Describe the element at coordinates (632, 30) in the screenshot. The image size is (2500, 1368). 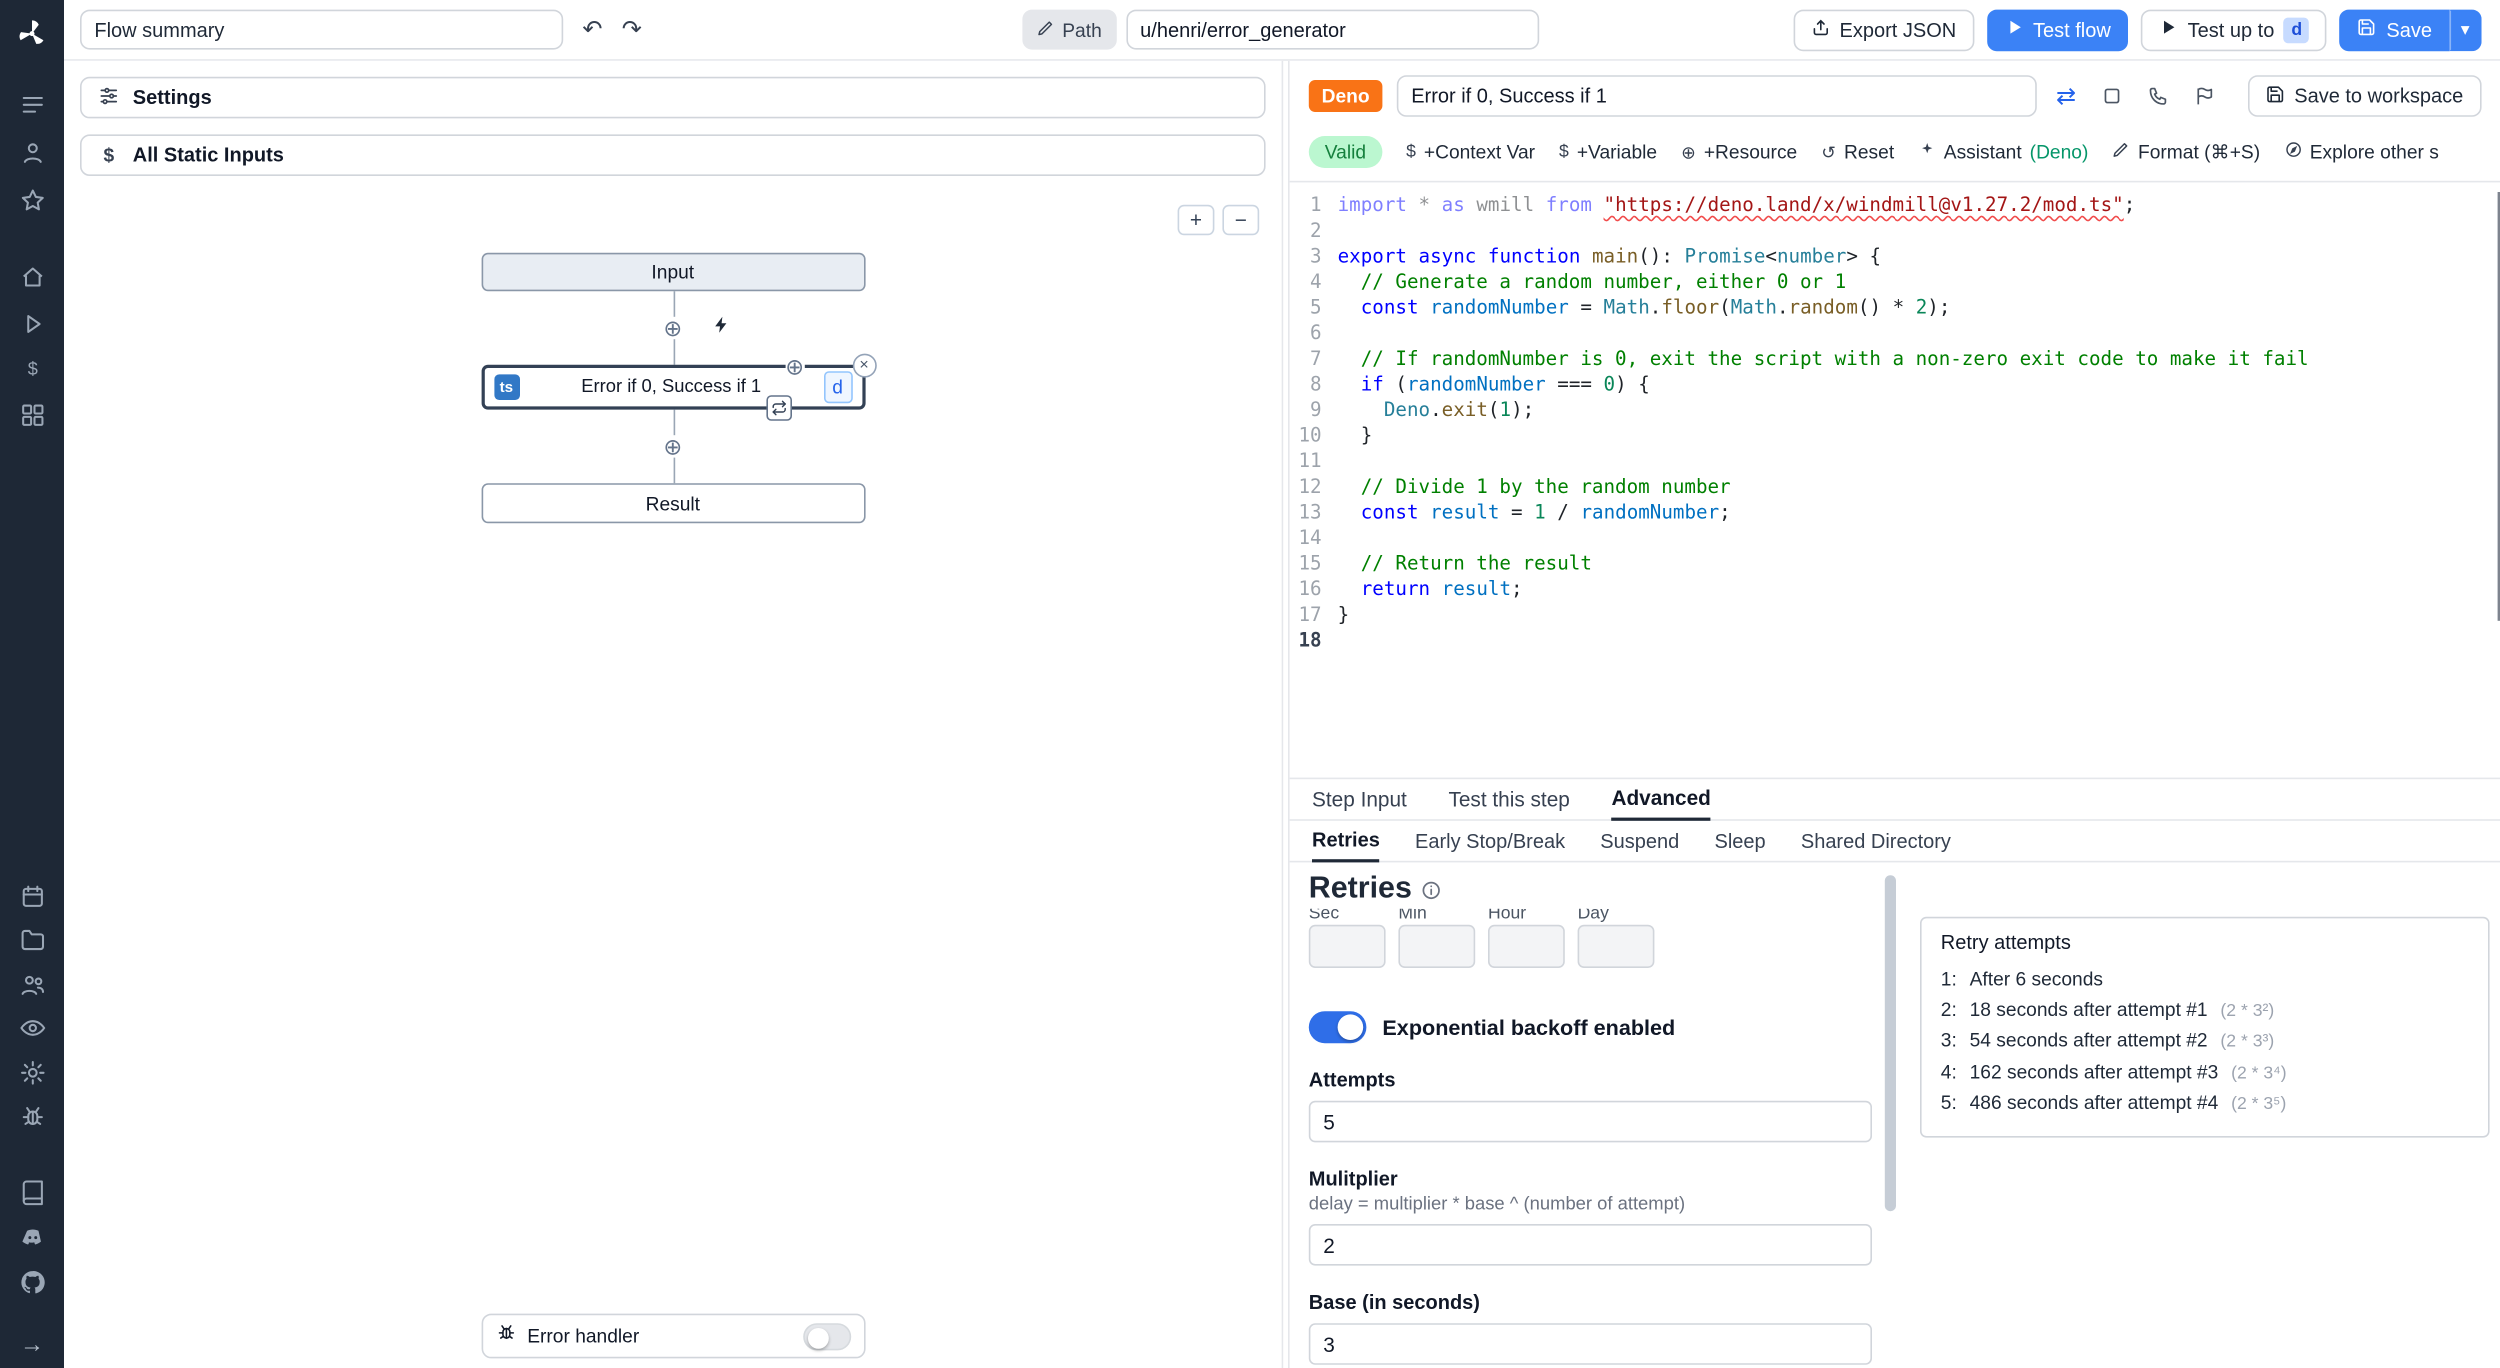
I see `redo-icon: ↷` at that location.